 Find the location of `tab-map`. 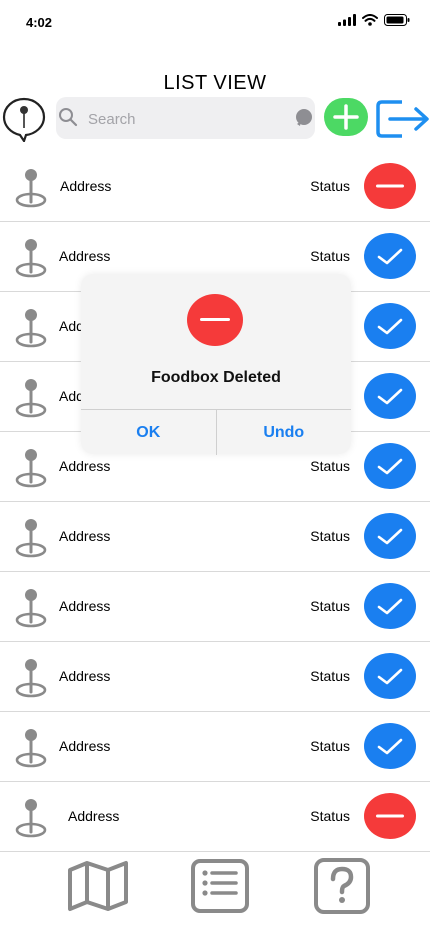

tab-map is located at coordinates (98, 886).